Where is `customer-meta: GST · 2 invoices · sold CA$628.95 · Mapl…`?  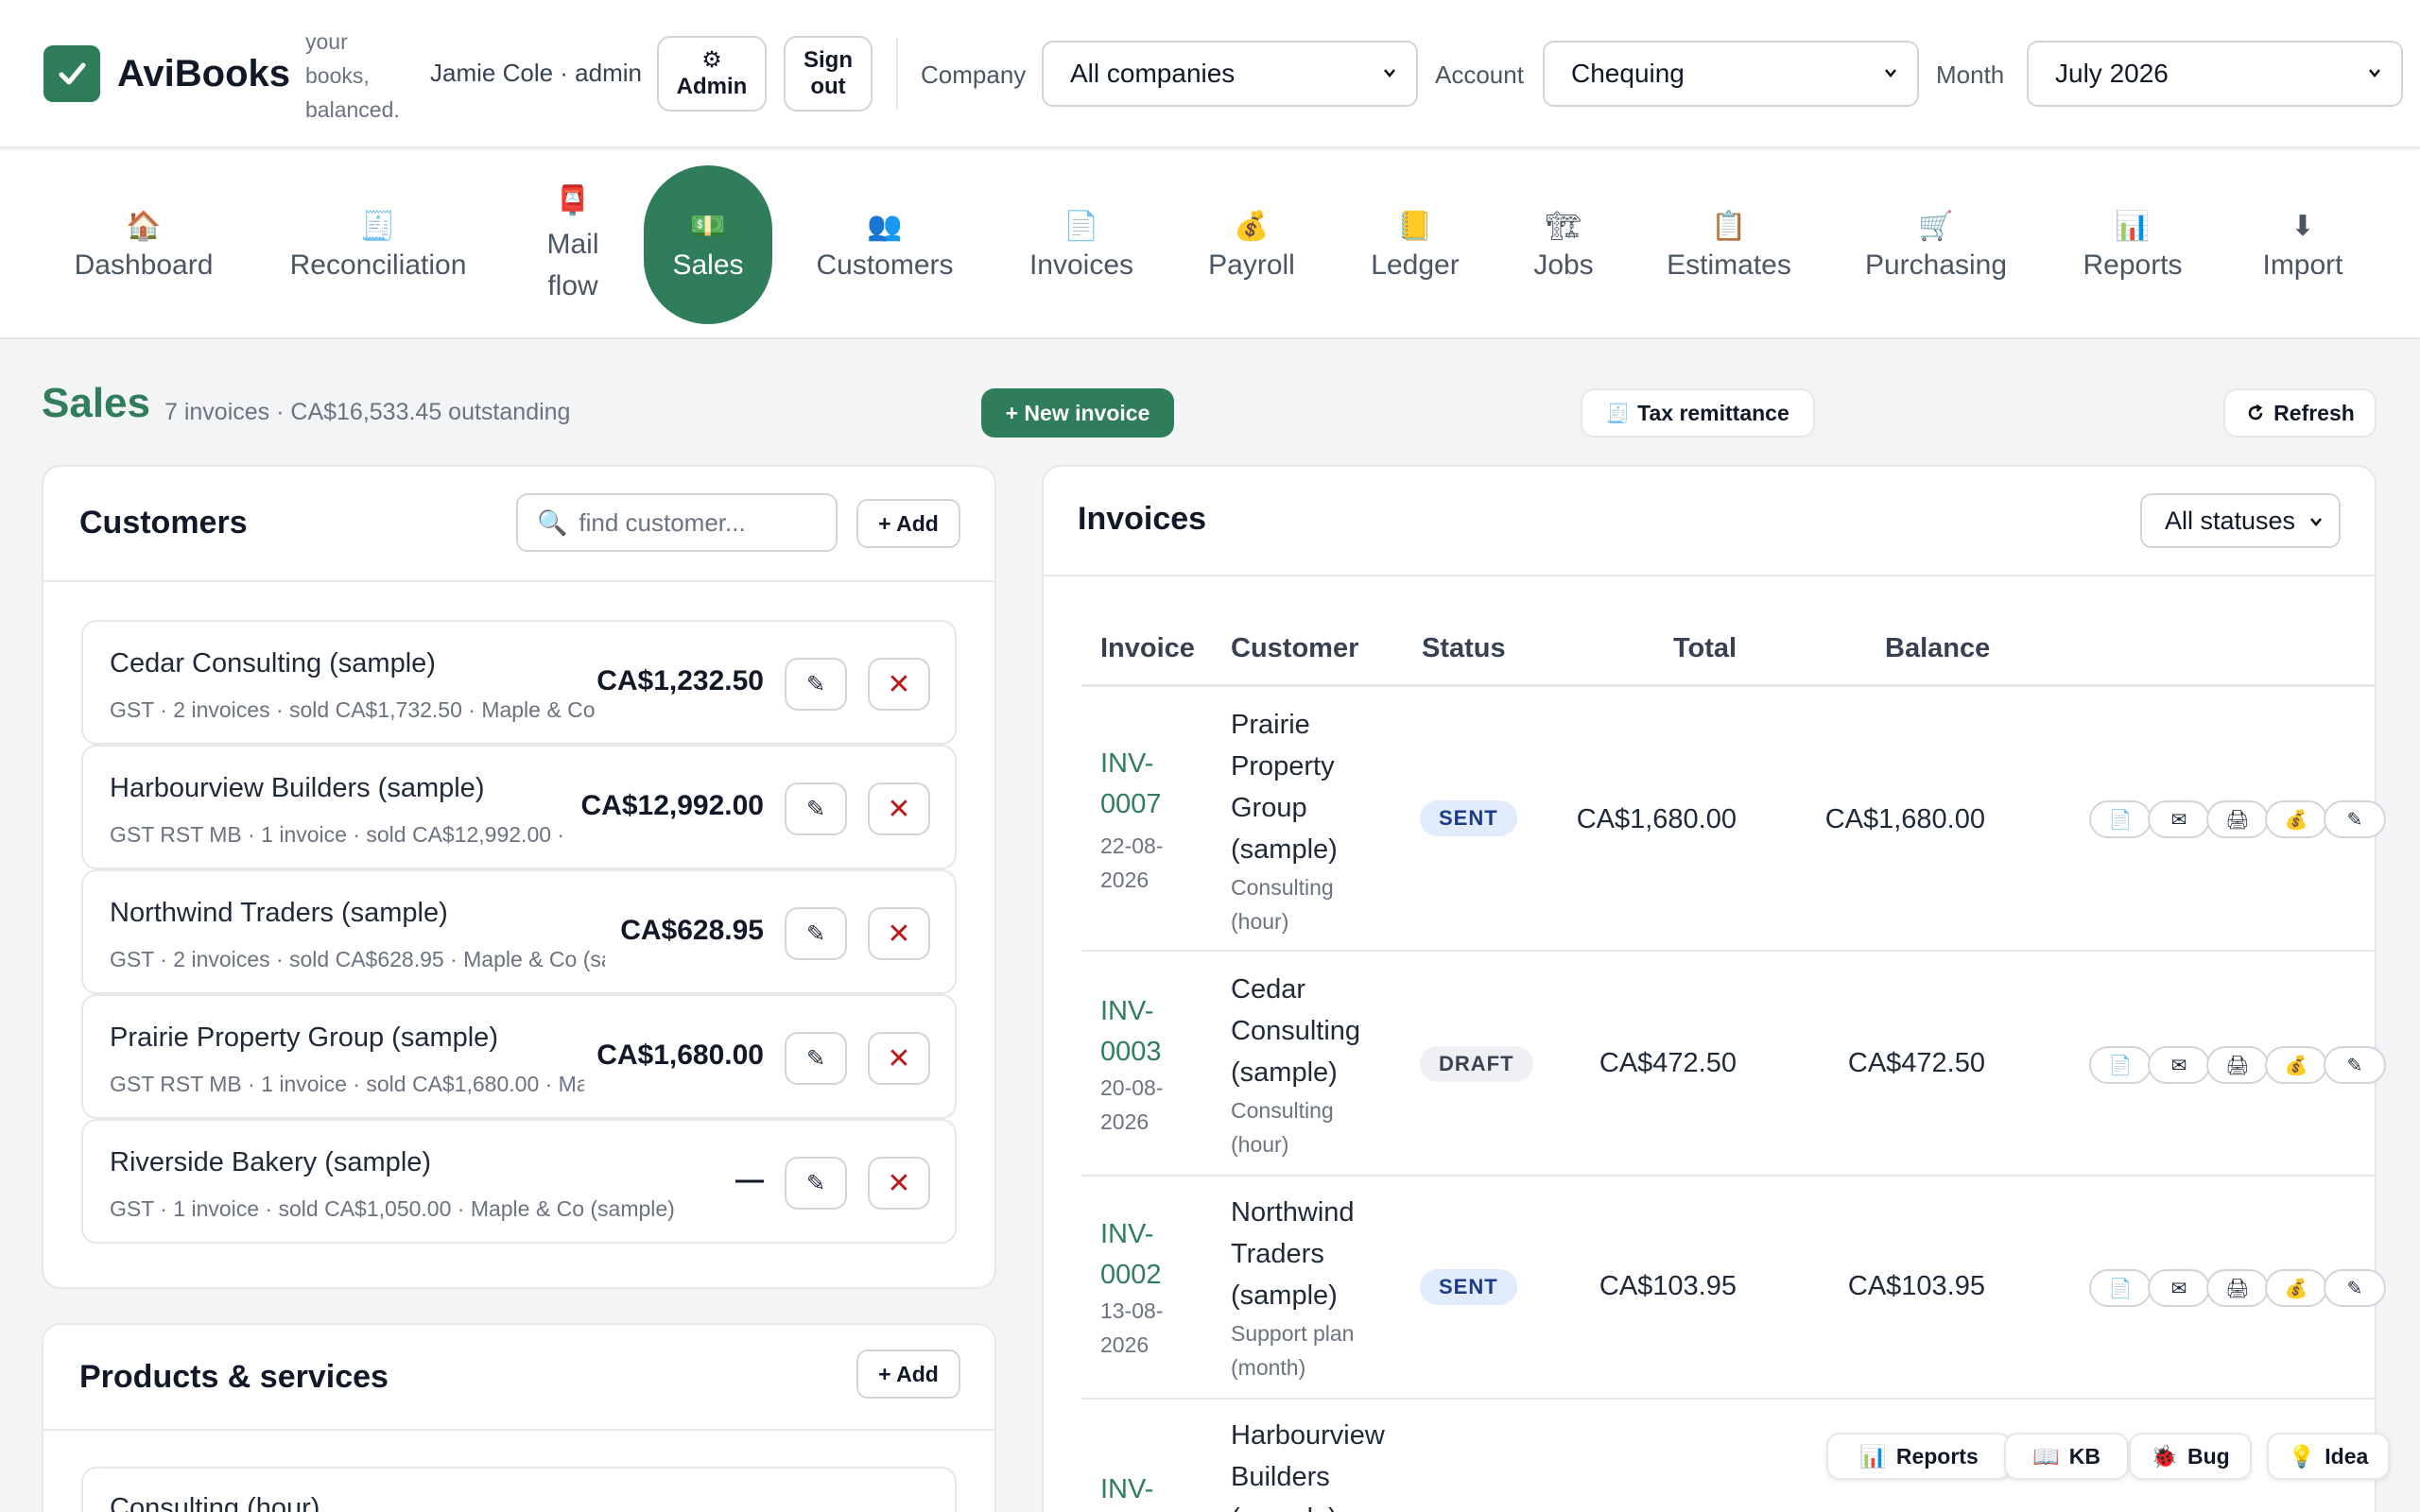 customer-meta: GST · 2 invoices · sold CA$628.95 · Mapl… is located at coordinates (357, 959).